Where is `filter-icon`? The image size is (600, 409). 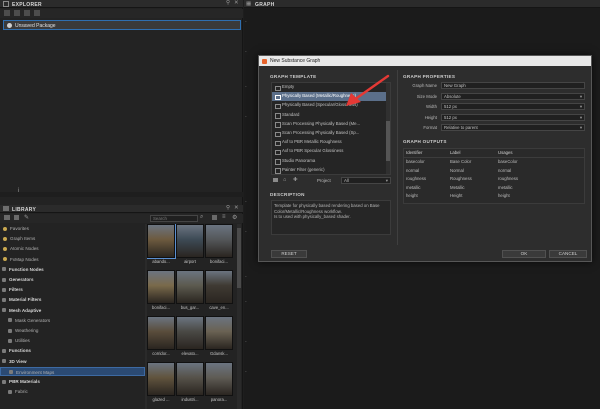 filter-icon is located at coordinates (37, 13).